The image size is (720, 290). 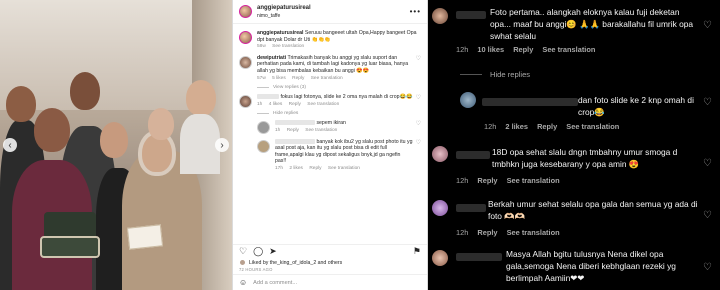 I want to click on likes-text: Liked by the_king_of_idola_2 and others, so click(x=296, y=262).